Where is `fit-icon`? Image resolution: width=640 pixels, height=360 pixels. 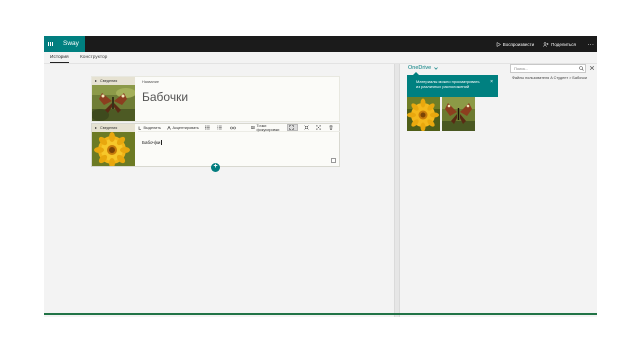 fit-icon is located at coordinates (291, 127).